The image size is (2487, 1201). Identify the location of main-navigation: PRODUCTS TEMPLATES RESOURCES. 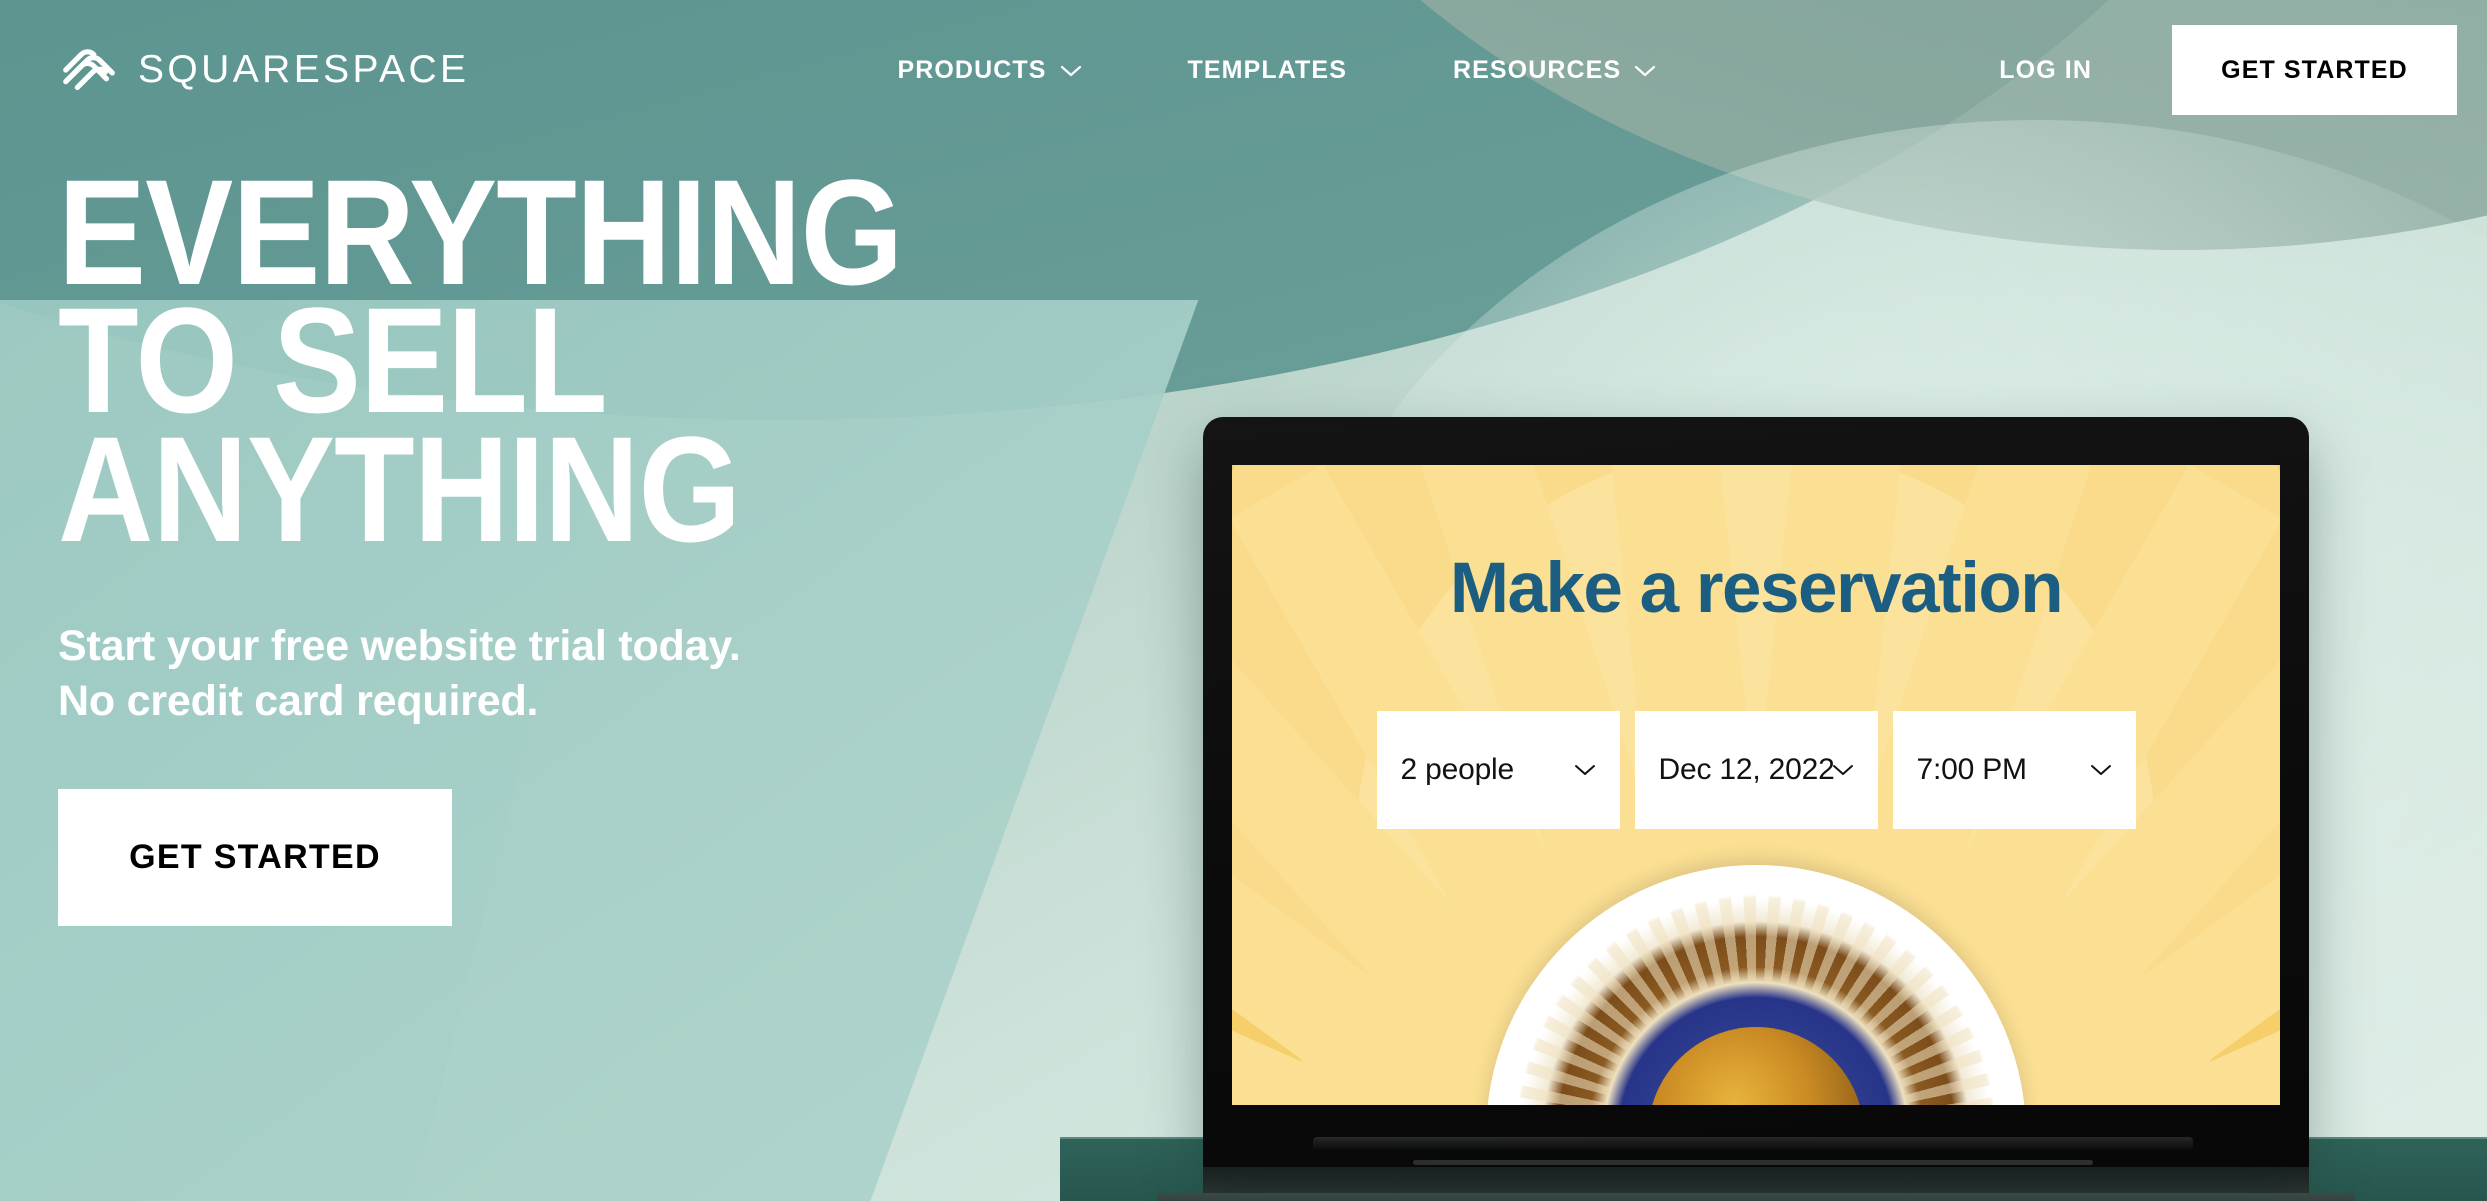
(1276, 70).